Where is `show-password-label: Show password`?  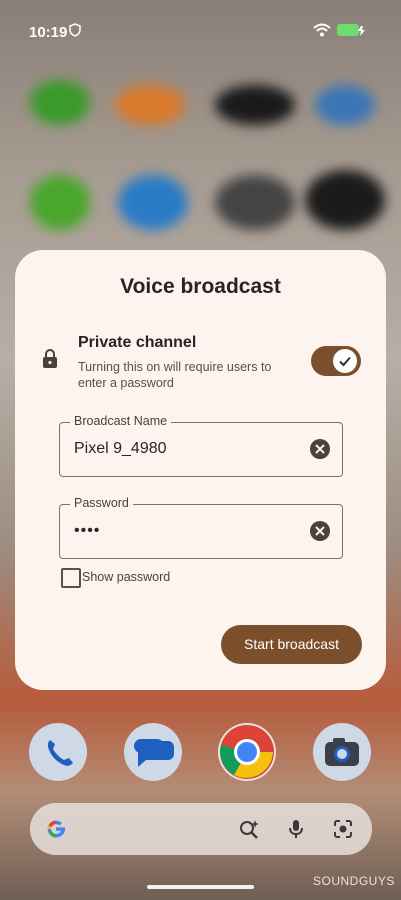 show-password-label: Show password is located at coordinates (126, 577).